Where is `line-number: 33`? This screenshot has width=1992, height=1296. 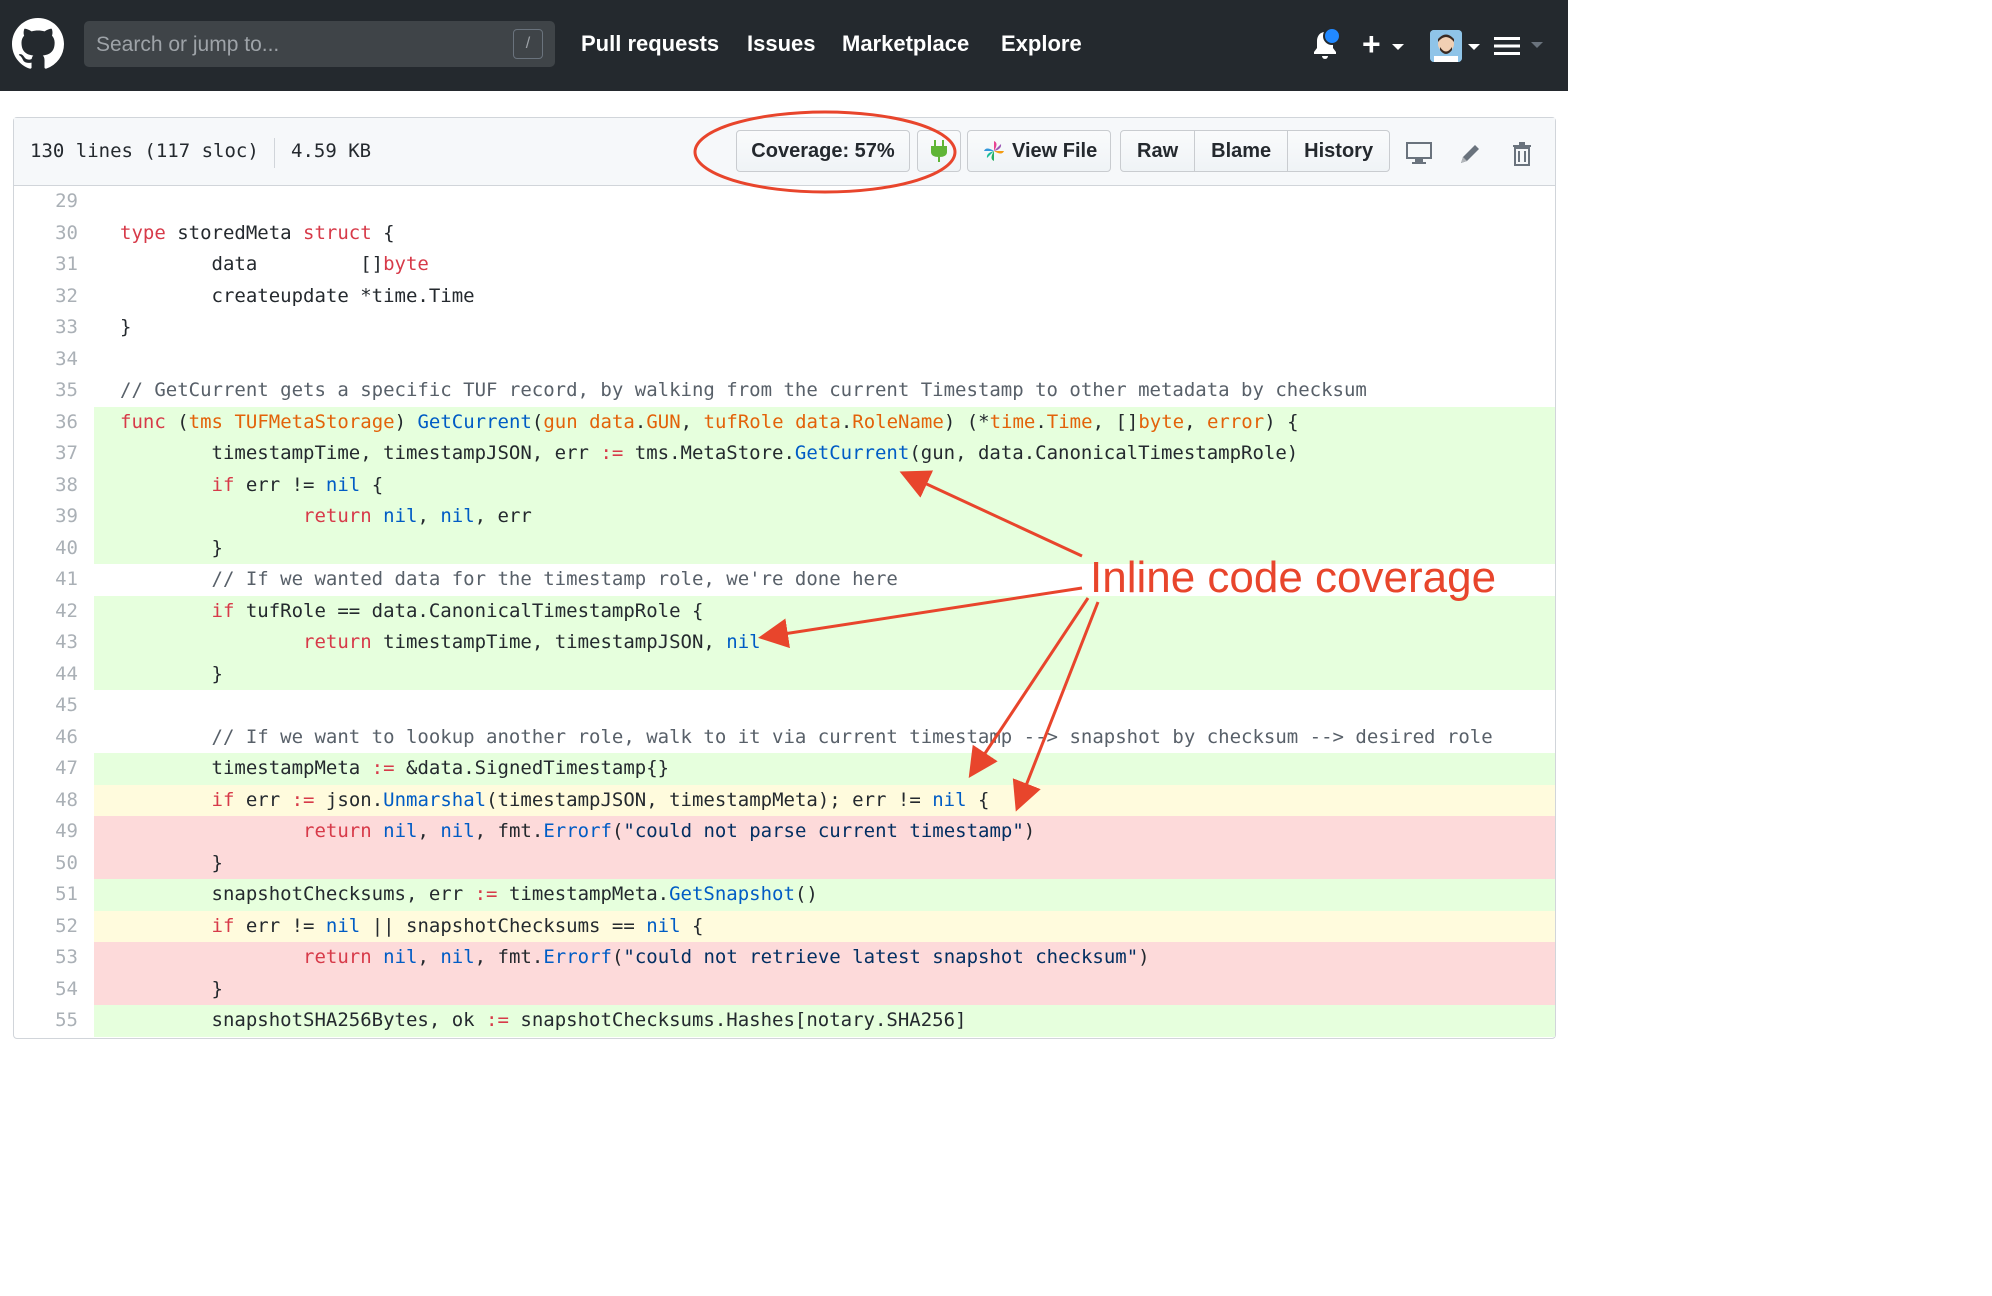
line-number: 33 is located at coordinates (46, 328).